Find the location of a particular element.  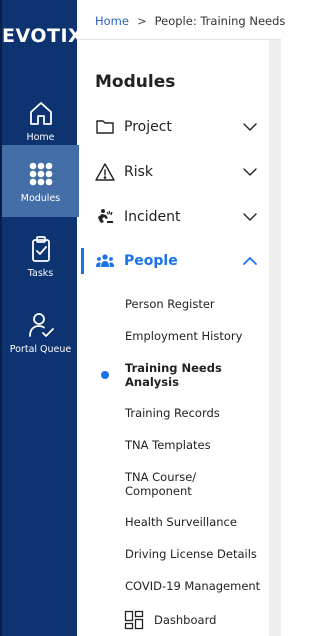

dashboard-icon is located at coordinates (134, 620).